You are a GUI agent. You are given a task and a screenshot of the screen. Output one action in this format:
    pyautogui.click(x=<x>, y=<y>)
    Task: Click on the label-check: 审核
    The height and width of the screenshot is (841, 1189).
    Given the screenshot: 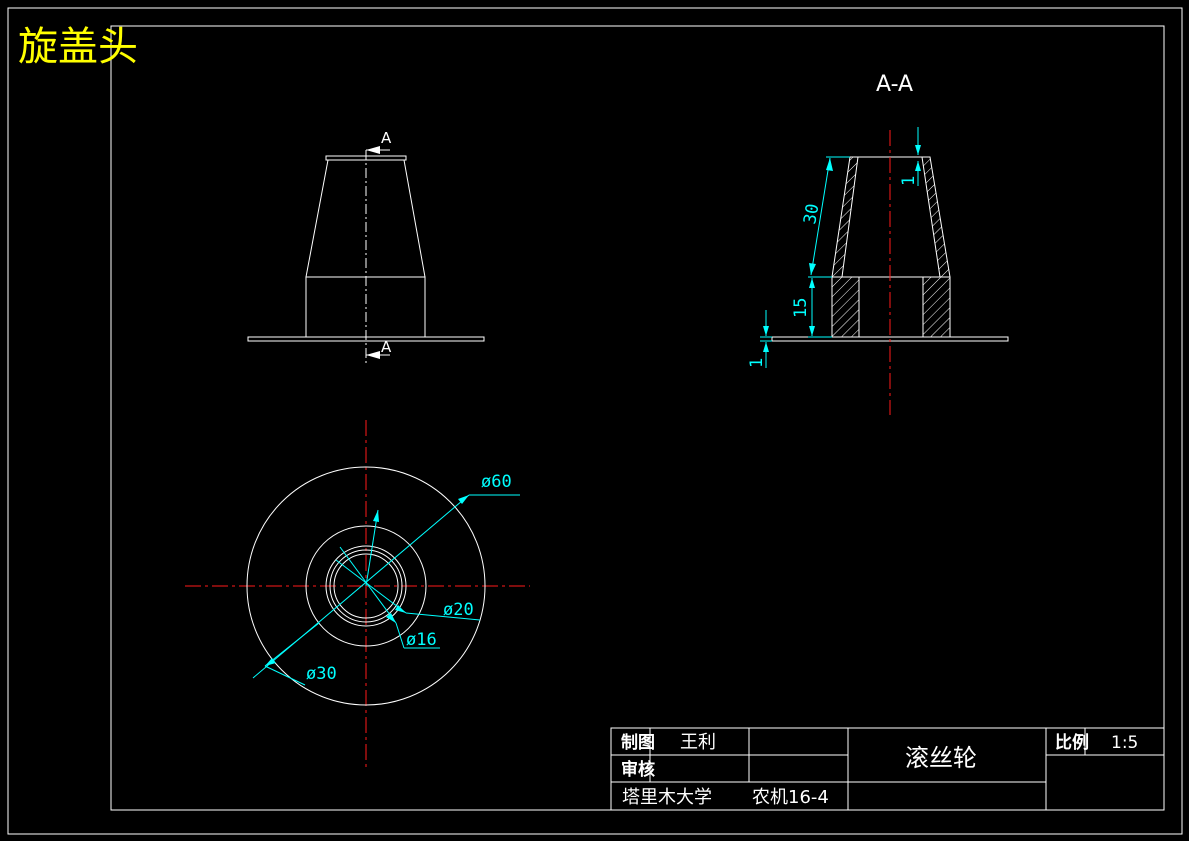 What is the action you would take?
    pyautogui.click(x=638, y=769)
    